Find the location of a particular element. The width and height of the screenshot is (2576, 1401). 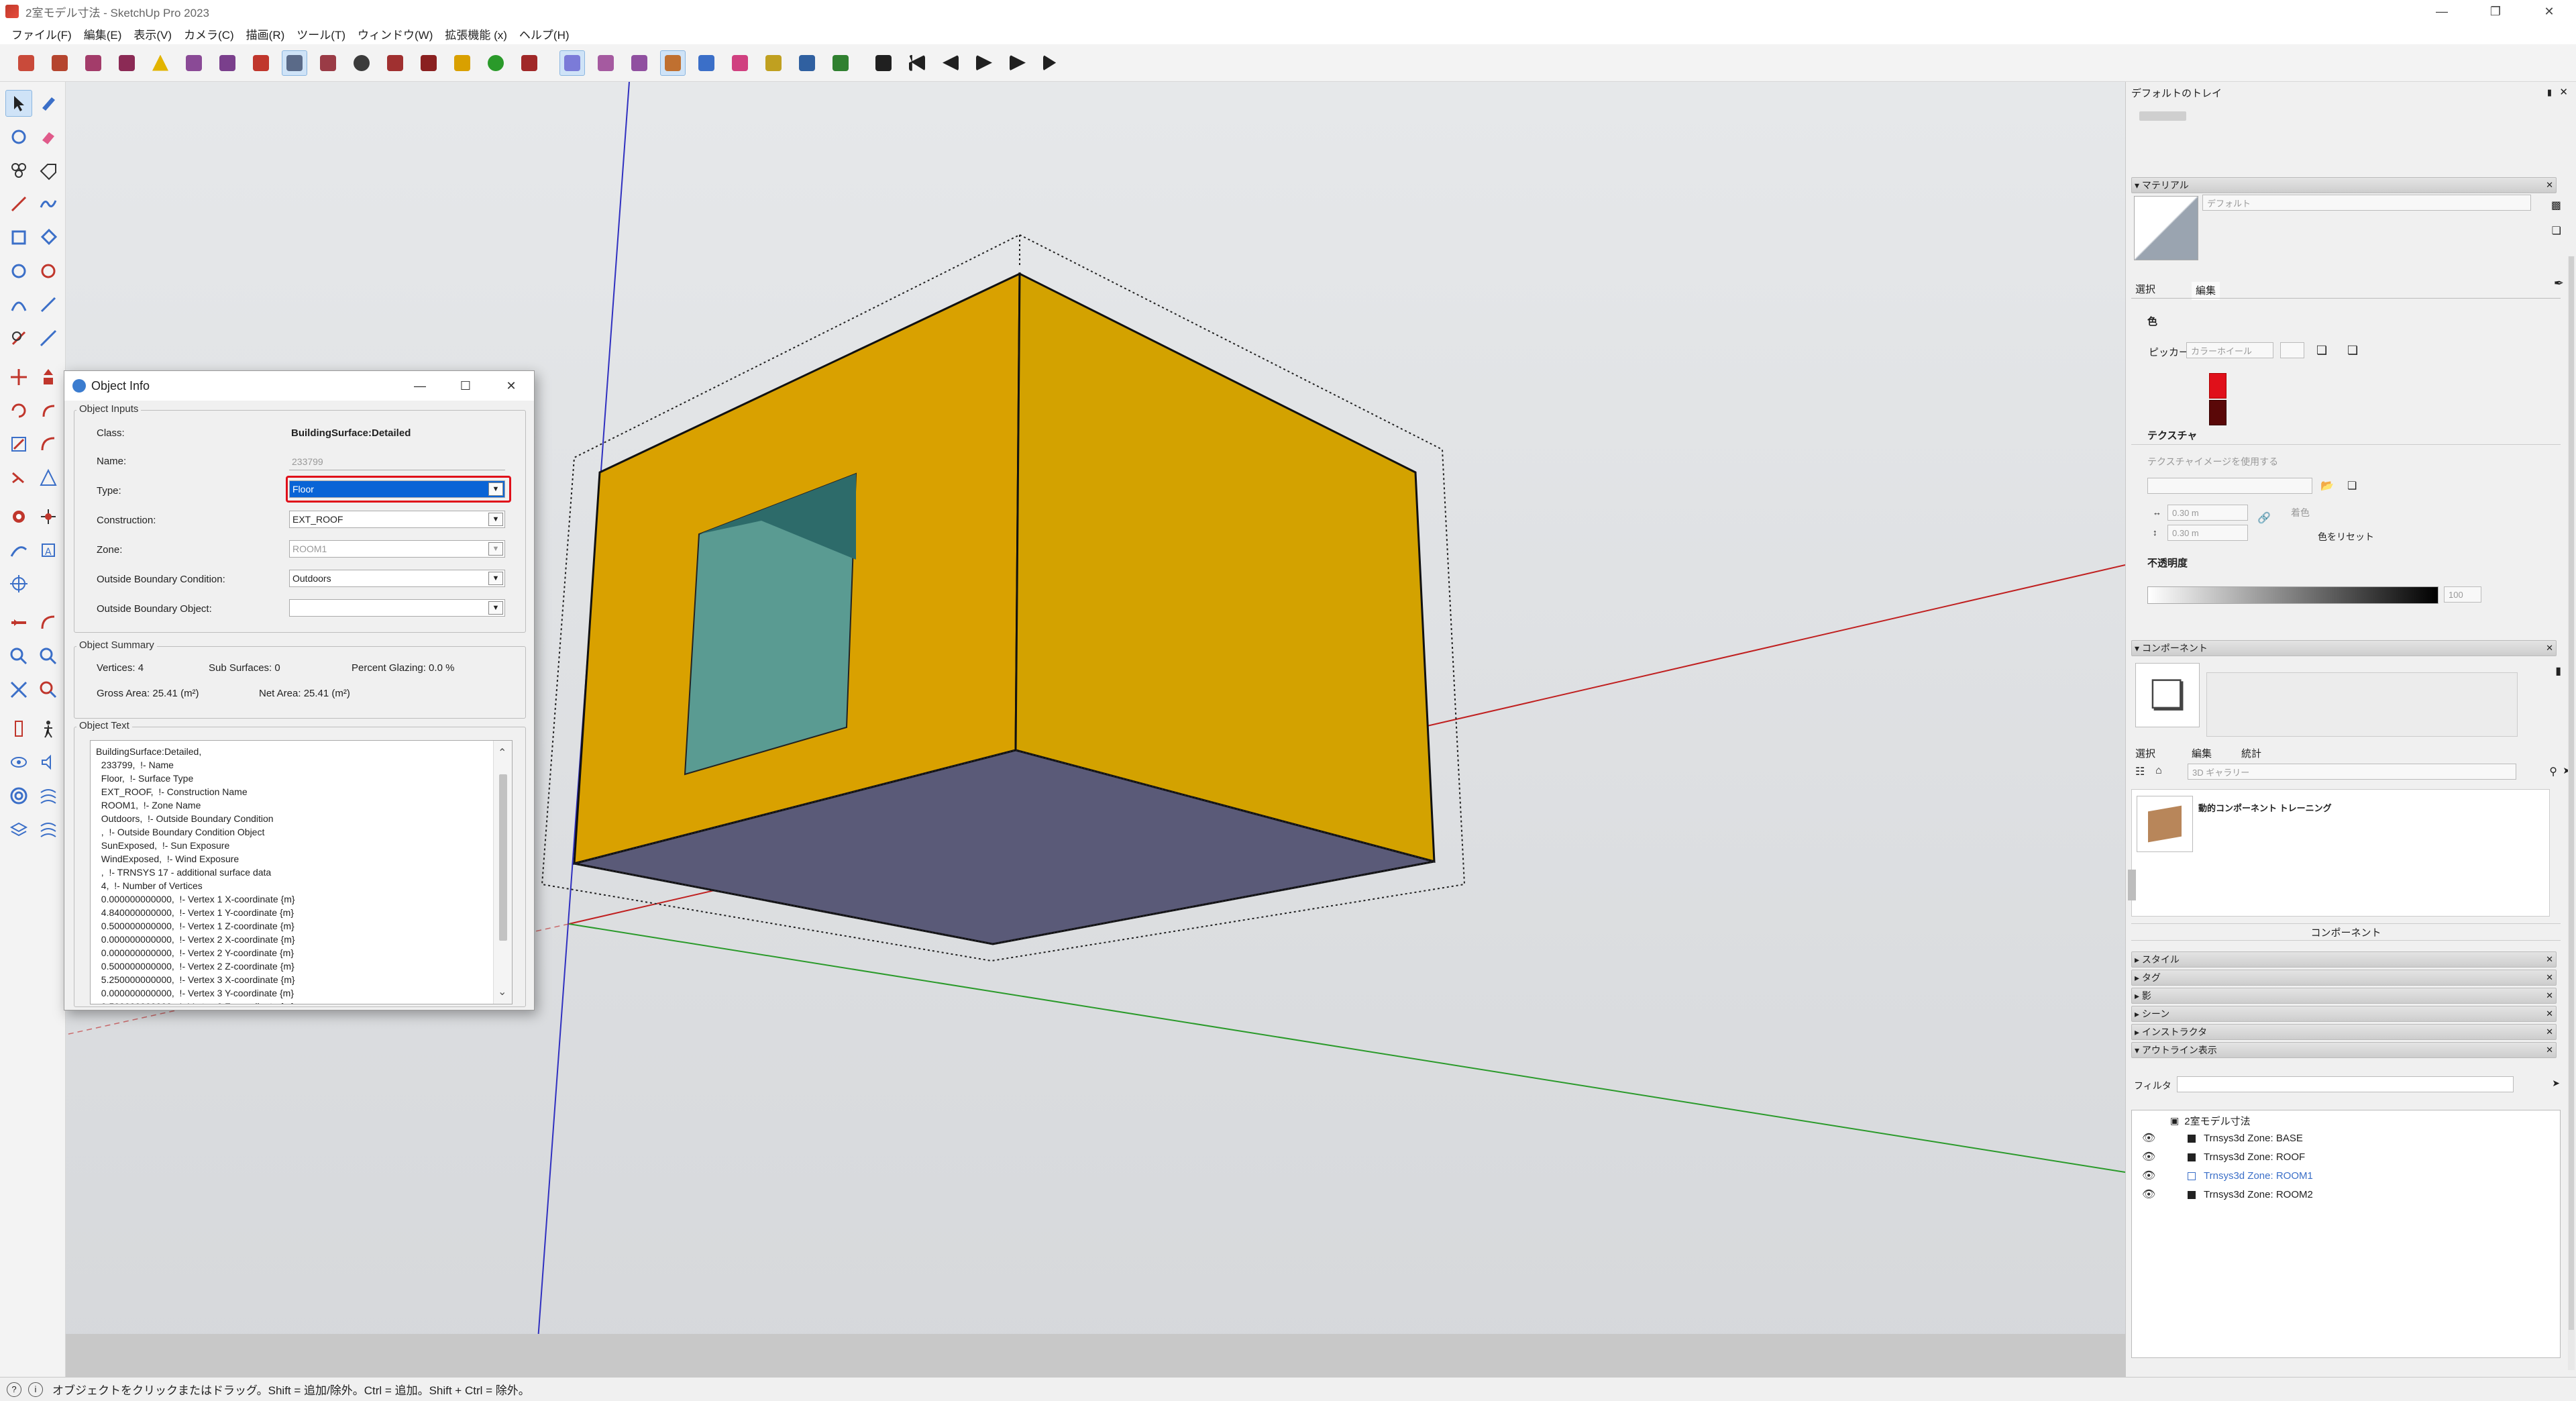

previous-view-icon is located at coordinates (48, 689).